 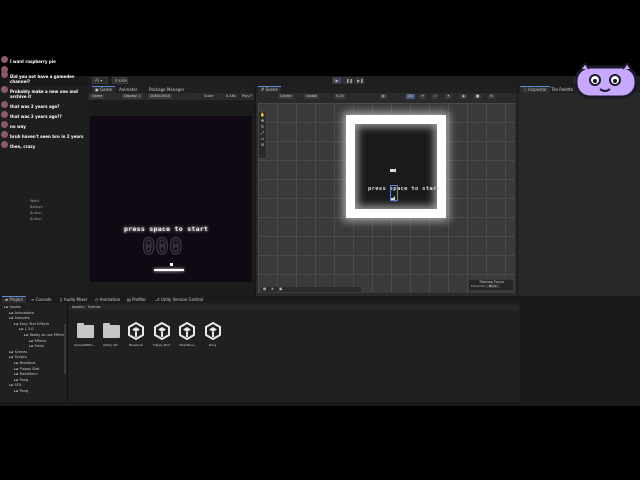 What do you see at coordinates (21, 313) in the screenshot?
I see `project-tree-item: ▸▰ Animations` at bounding box center [21, 313].